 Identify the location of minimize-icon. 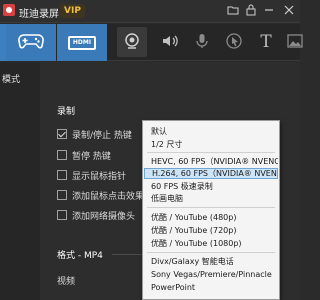
(269, 11).